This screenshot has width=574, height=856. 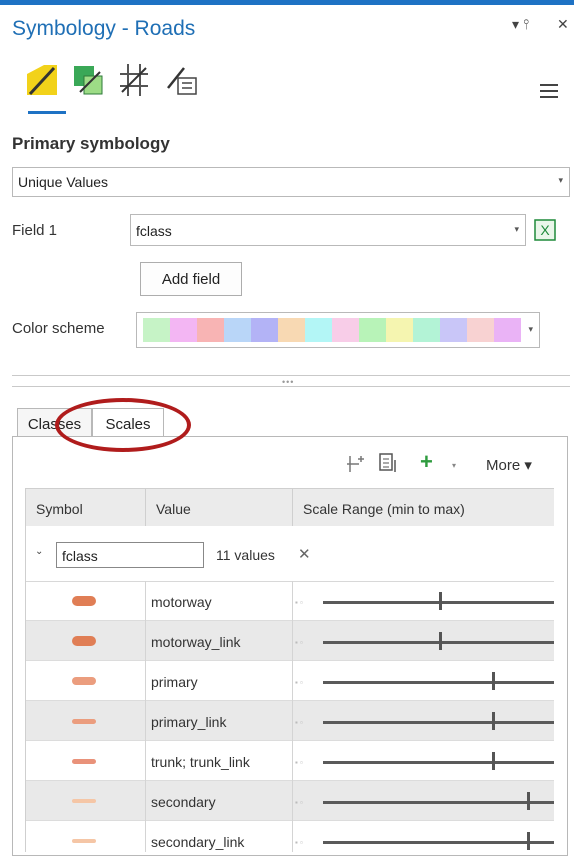 I want to click on group-field-box: fclass, so click(x=130, y=555).